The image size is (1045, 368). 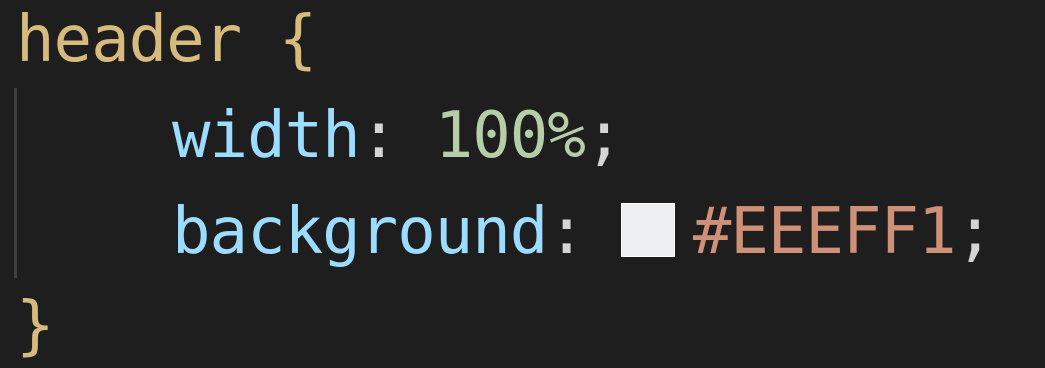 I want to click on close-brace: }, so click(x=35, y=326).